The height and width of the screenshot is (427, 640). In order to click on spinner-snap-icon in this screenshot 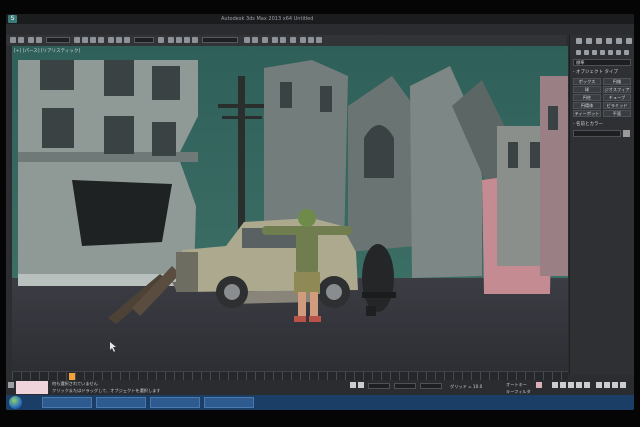, I will do `click(195, 40)`.